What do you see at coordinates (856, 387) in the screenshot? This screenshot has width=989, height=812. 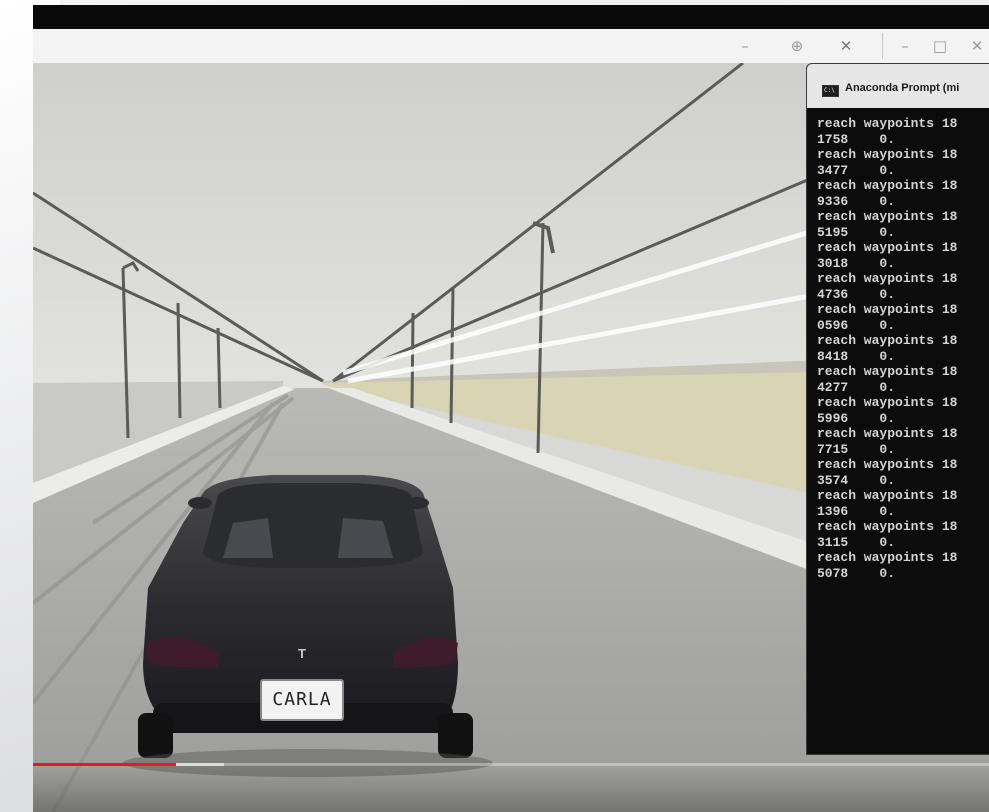 I see `terminal-line: 4277 0.` at bounding box center [856, 387].